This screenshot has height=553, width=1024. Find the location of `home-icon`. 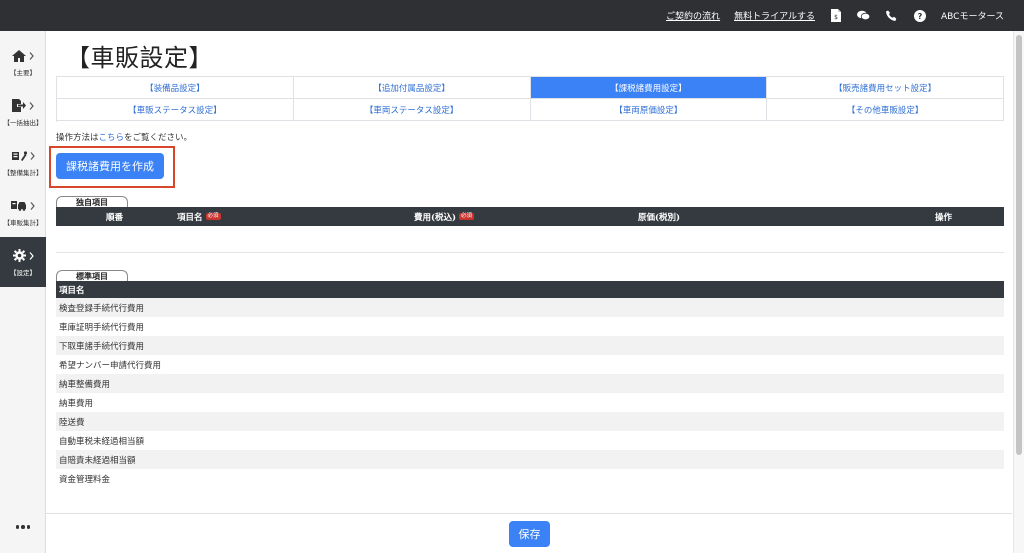

home-icon is located at coordinates (19, 55).